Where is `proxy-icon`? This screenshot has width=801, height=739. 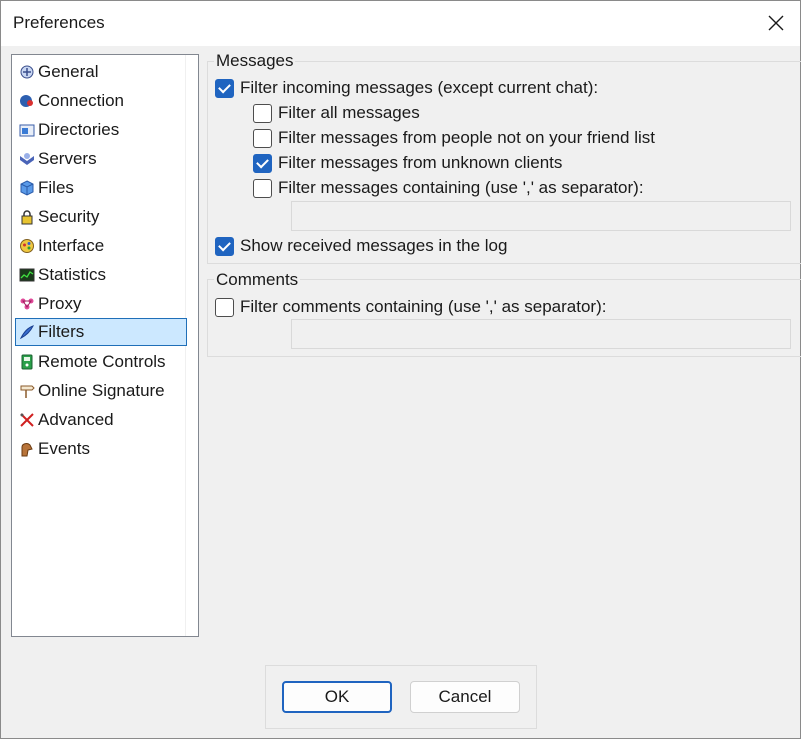 proxy-icon is located at coordinates (27, 304).